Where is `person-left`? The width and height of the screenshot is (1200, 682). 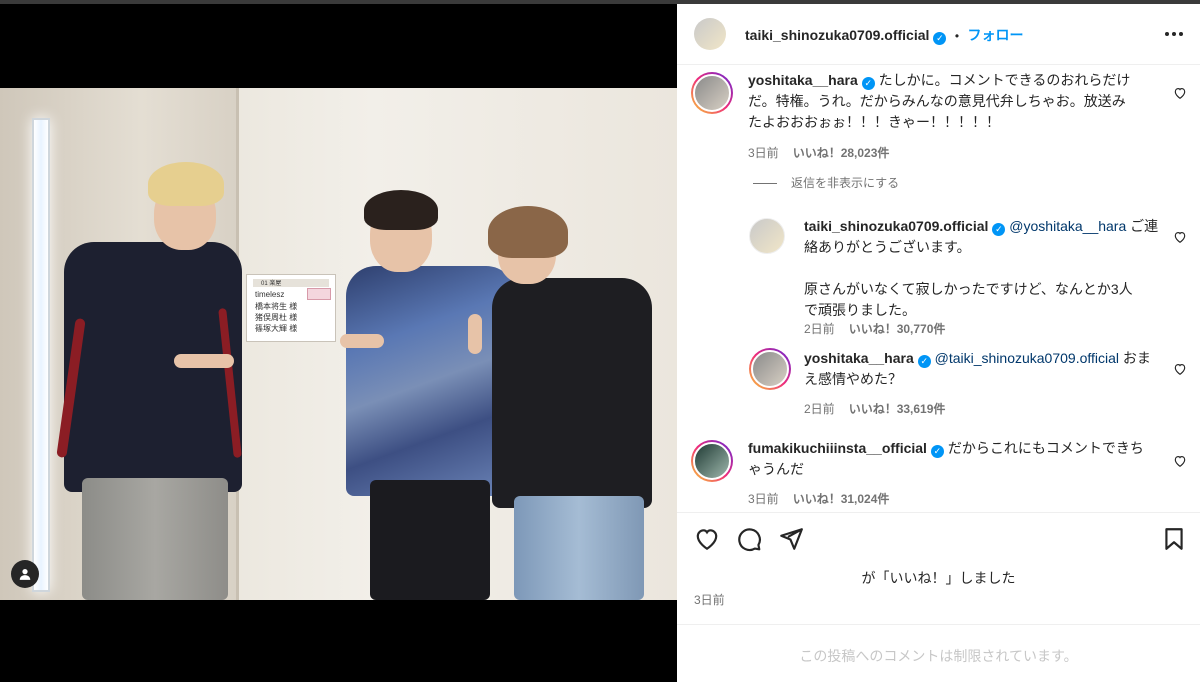 person-left is located at coordinates (152, 379).